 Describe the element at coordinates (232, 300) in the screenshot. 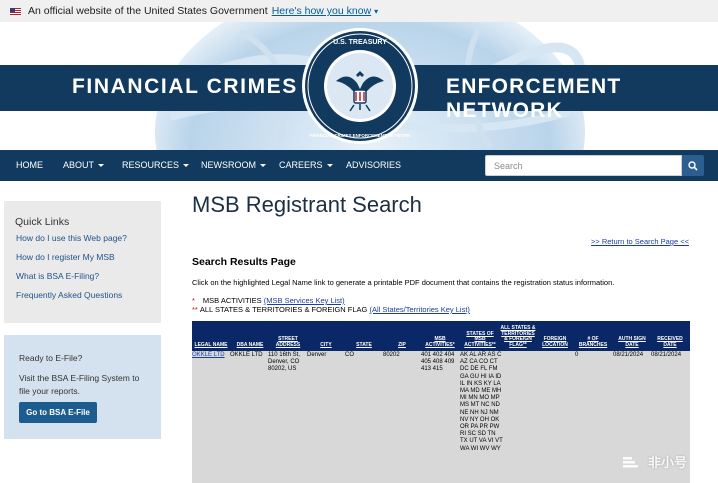

I see `legend-label: MSB ACTIVITIES` at that location.